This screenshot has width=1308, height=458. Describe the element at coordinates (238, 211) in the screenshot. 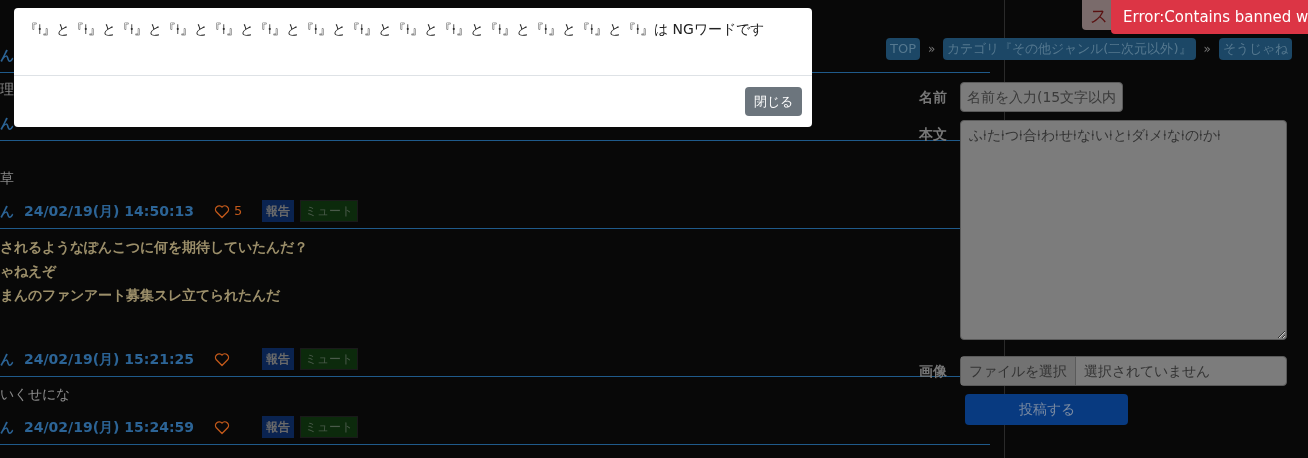

I see `like-count: 5` at that location.